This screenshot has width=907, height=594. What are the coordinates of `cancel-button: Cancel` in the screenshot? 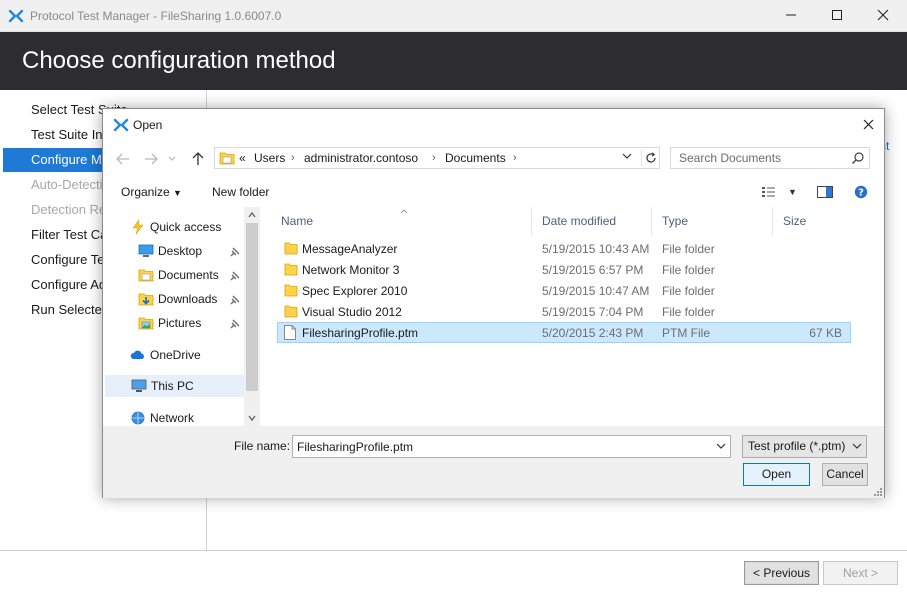 It's located at (845, 474).